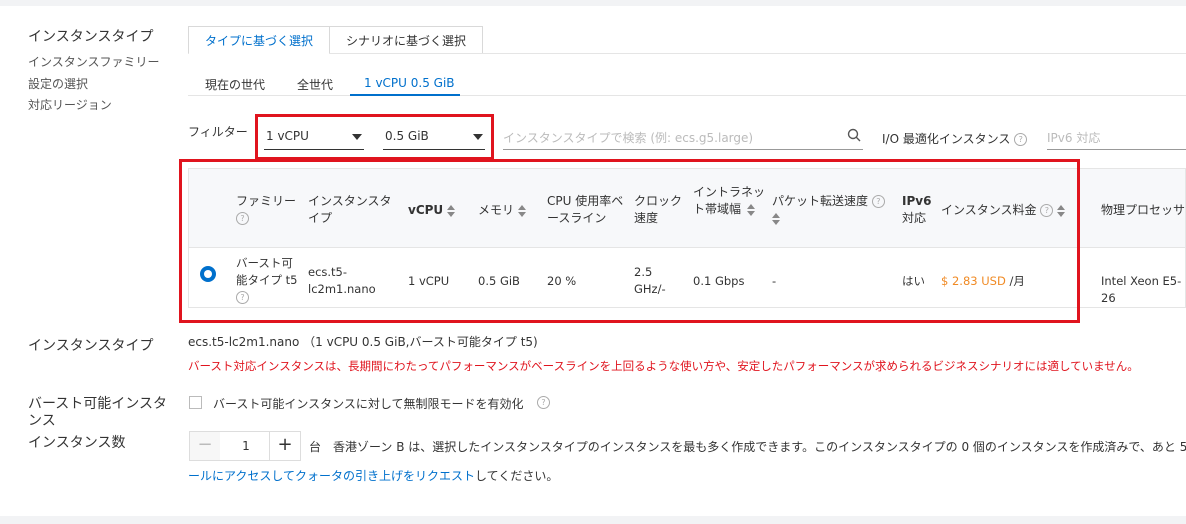 This screenshot has height=524, width=1186. I want to click on col-intranet-bandwidth: イントラネット帯域幅, so click(729, 201).